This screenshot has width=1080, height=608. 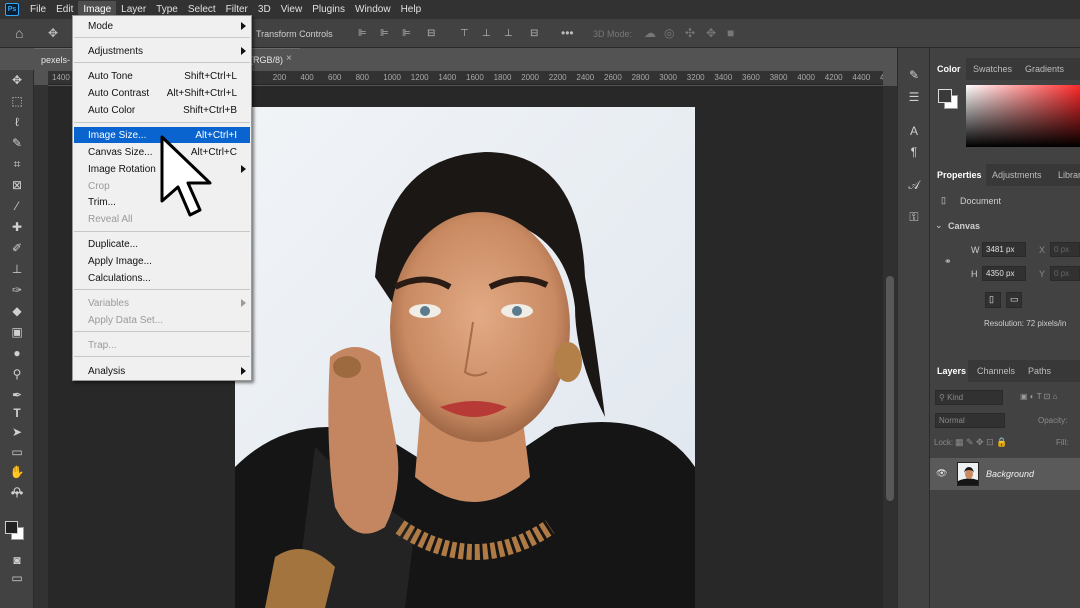 I want to click on more-options-icon: •••, so click(x=567, y=33).